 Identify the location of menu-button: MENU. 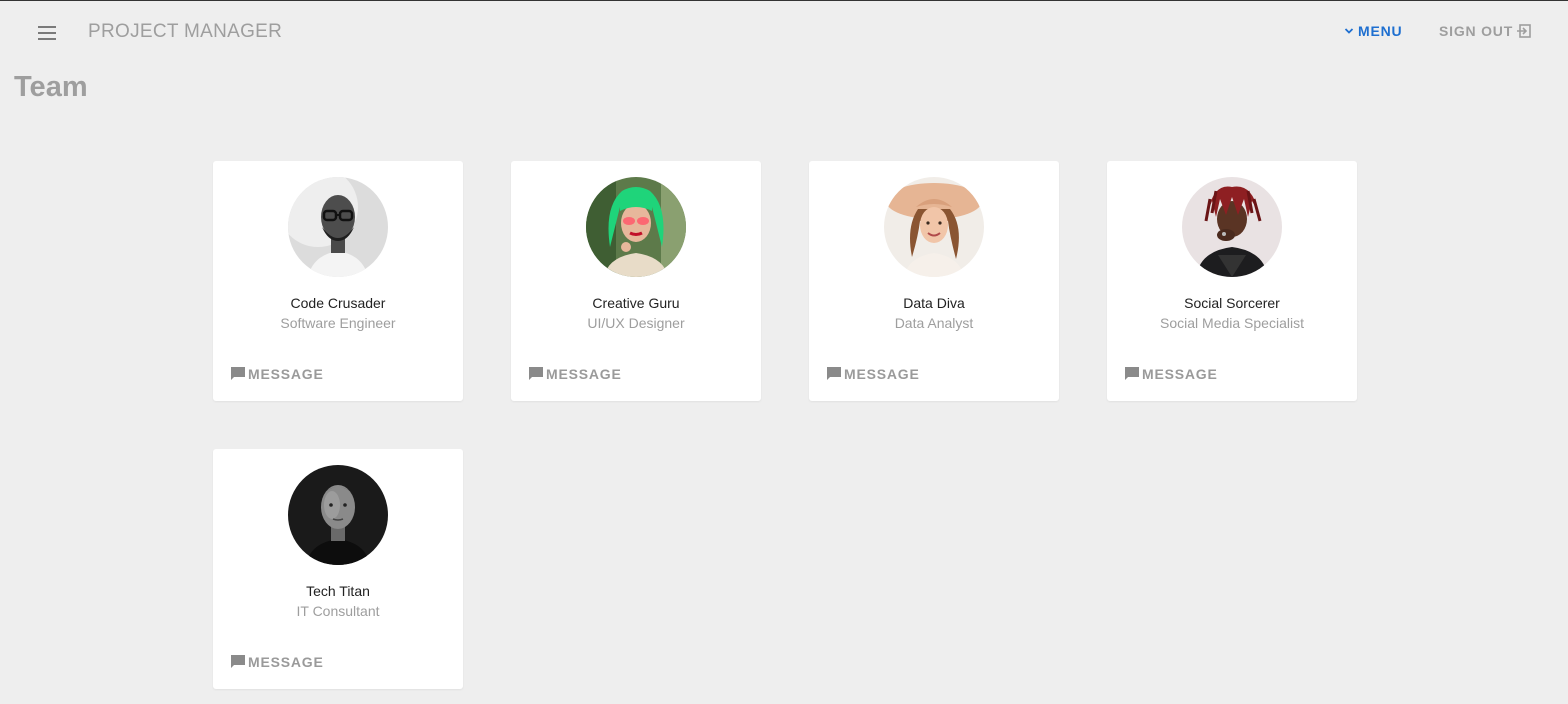
(1373, 31).